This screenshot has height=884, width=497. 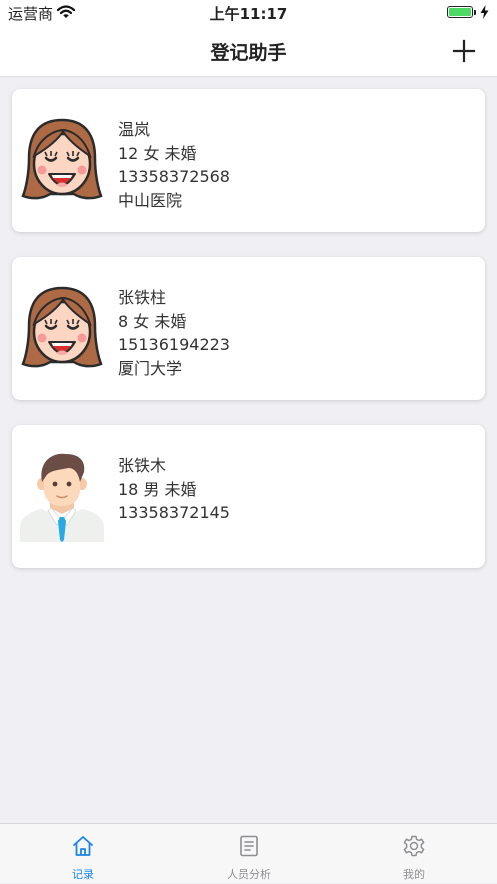 I want to click on record-name: 张铁木, so click(x=142, y=465).